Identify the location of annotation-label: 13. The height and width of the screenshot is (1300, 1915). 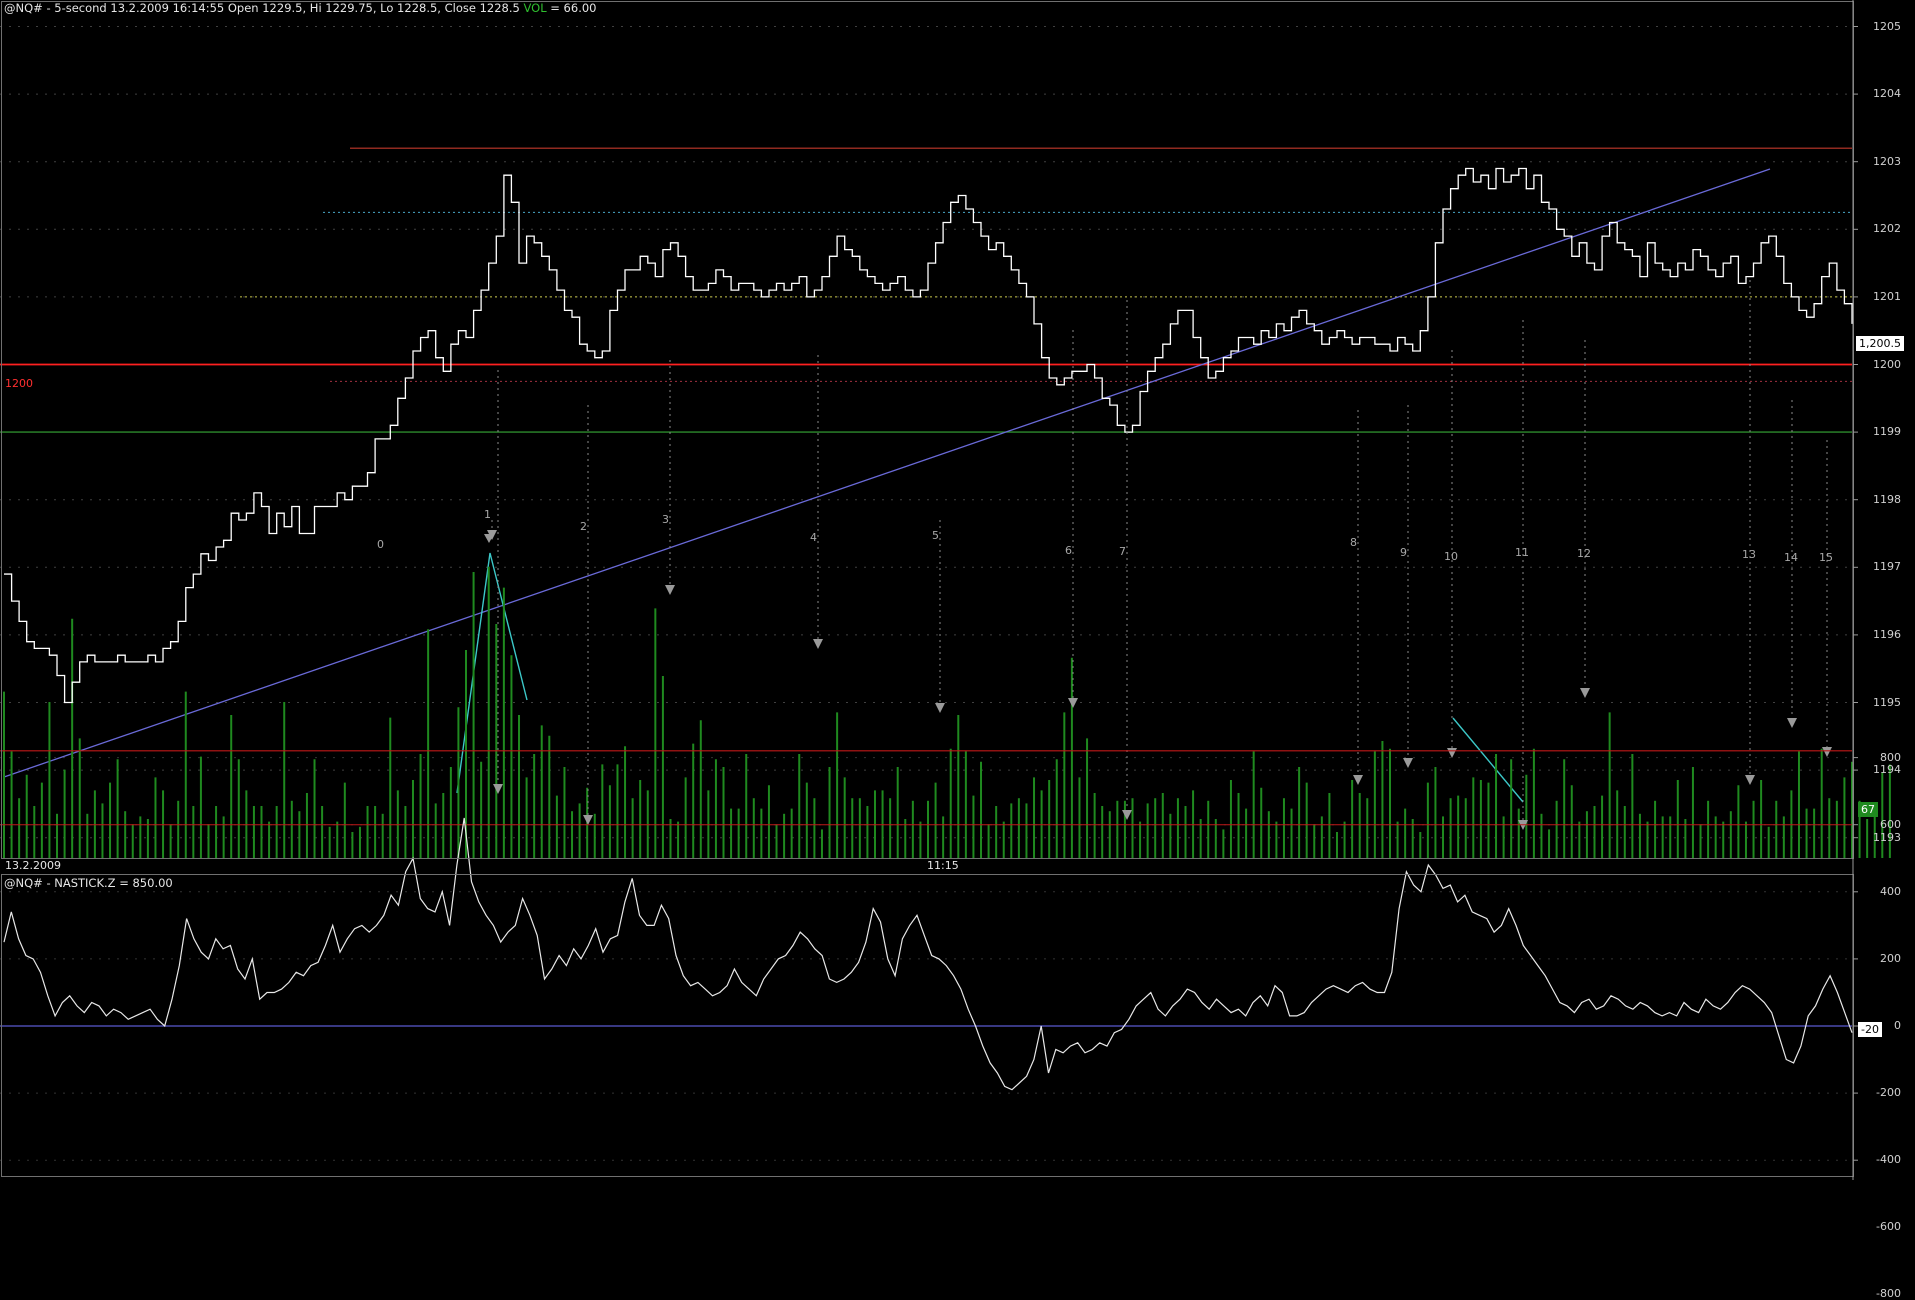
(1749, 554).